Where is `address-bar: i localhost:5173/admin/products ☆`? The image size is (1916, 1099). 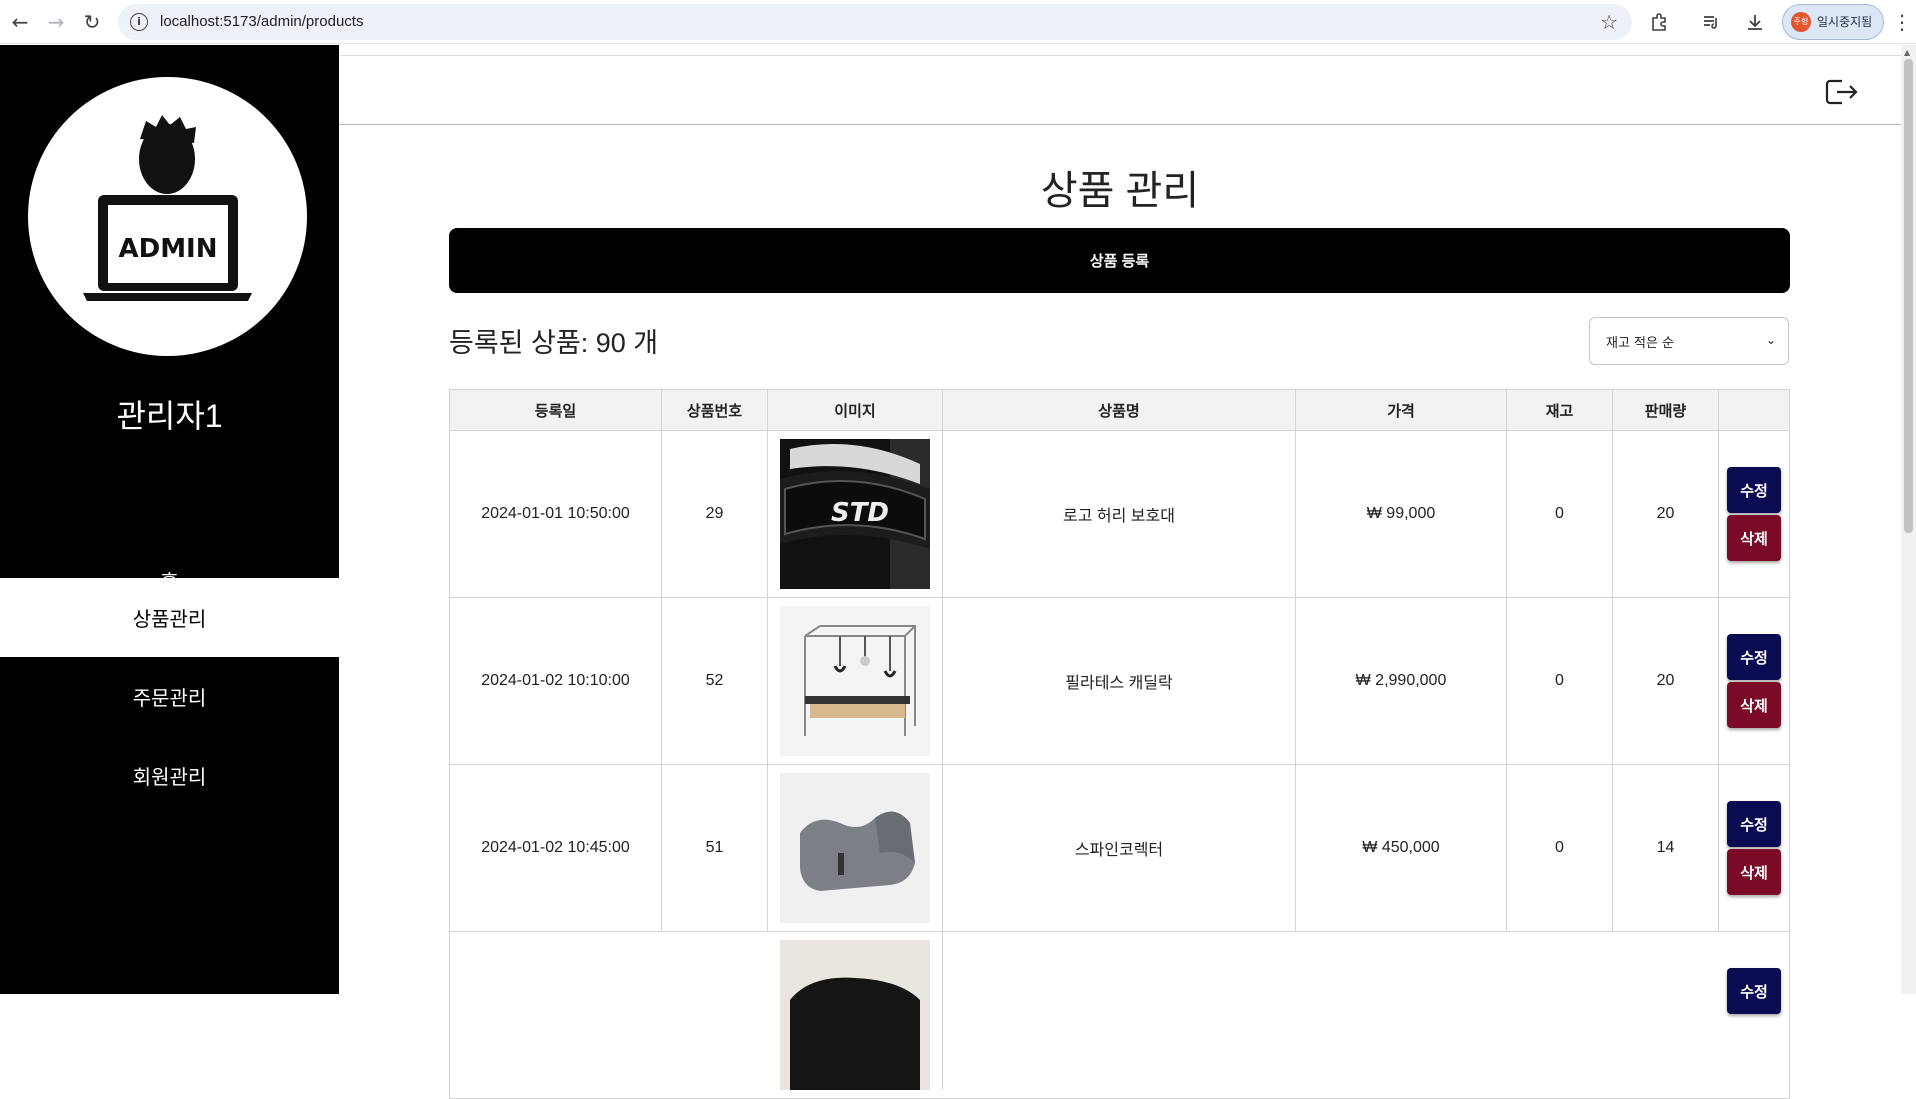 address-bar: i localhost:5173/admin/products ☆ is located at coordinates (875, 21).